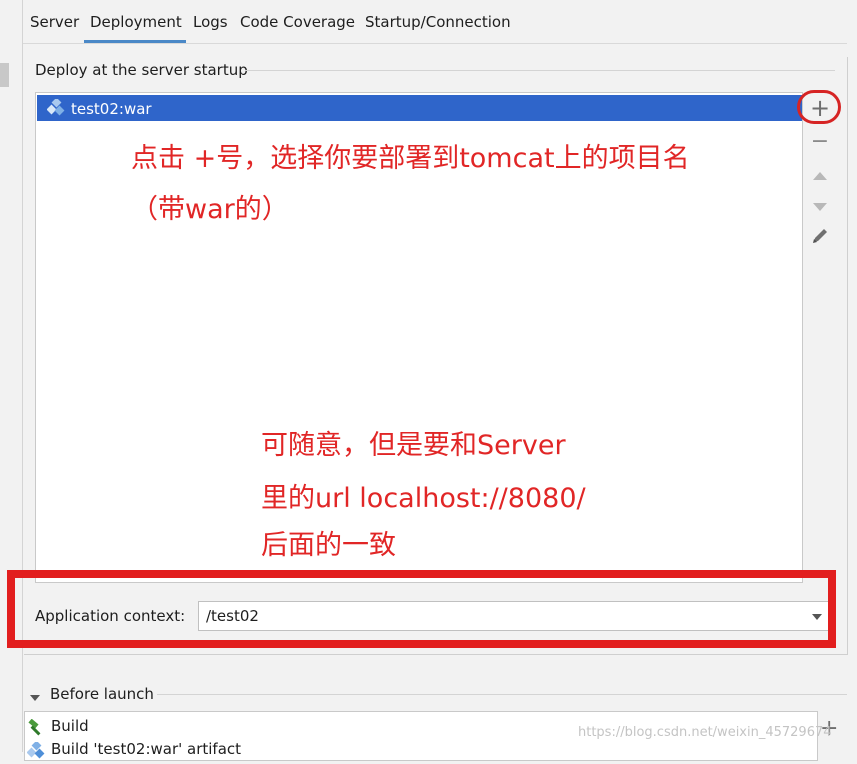 This screenshot has width=857, height=764. I want to click on tab-startup-connection: Startup/Connection, so click(438, 22).